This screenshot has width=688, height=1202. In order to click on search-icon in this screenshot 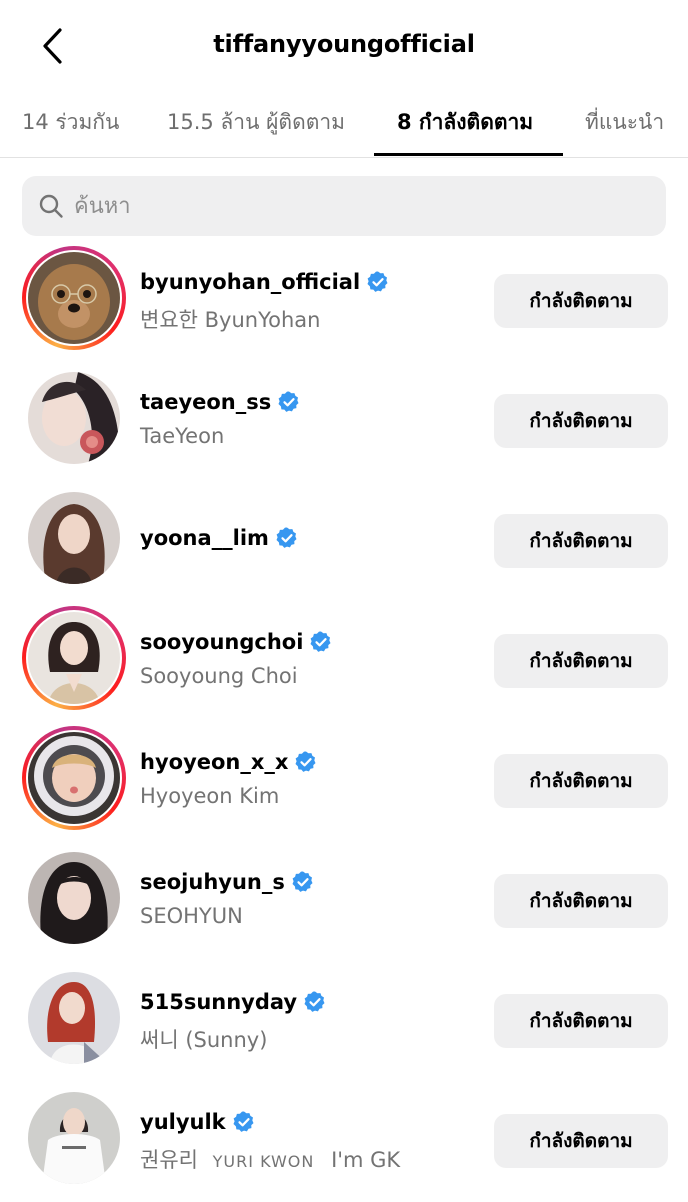, I will do `click(51, 206)`.